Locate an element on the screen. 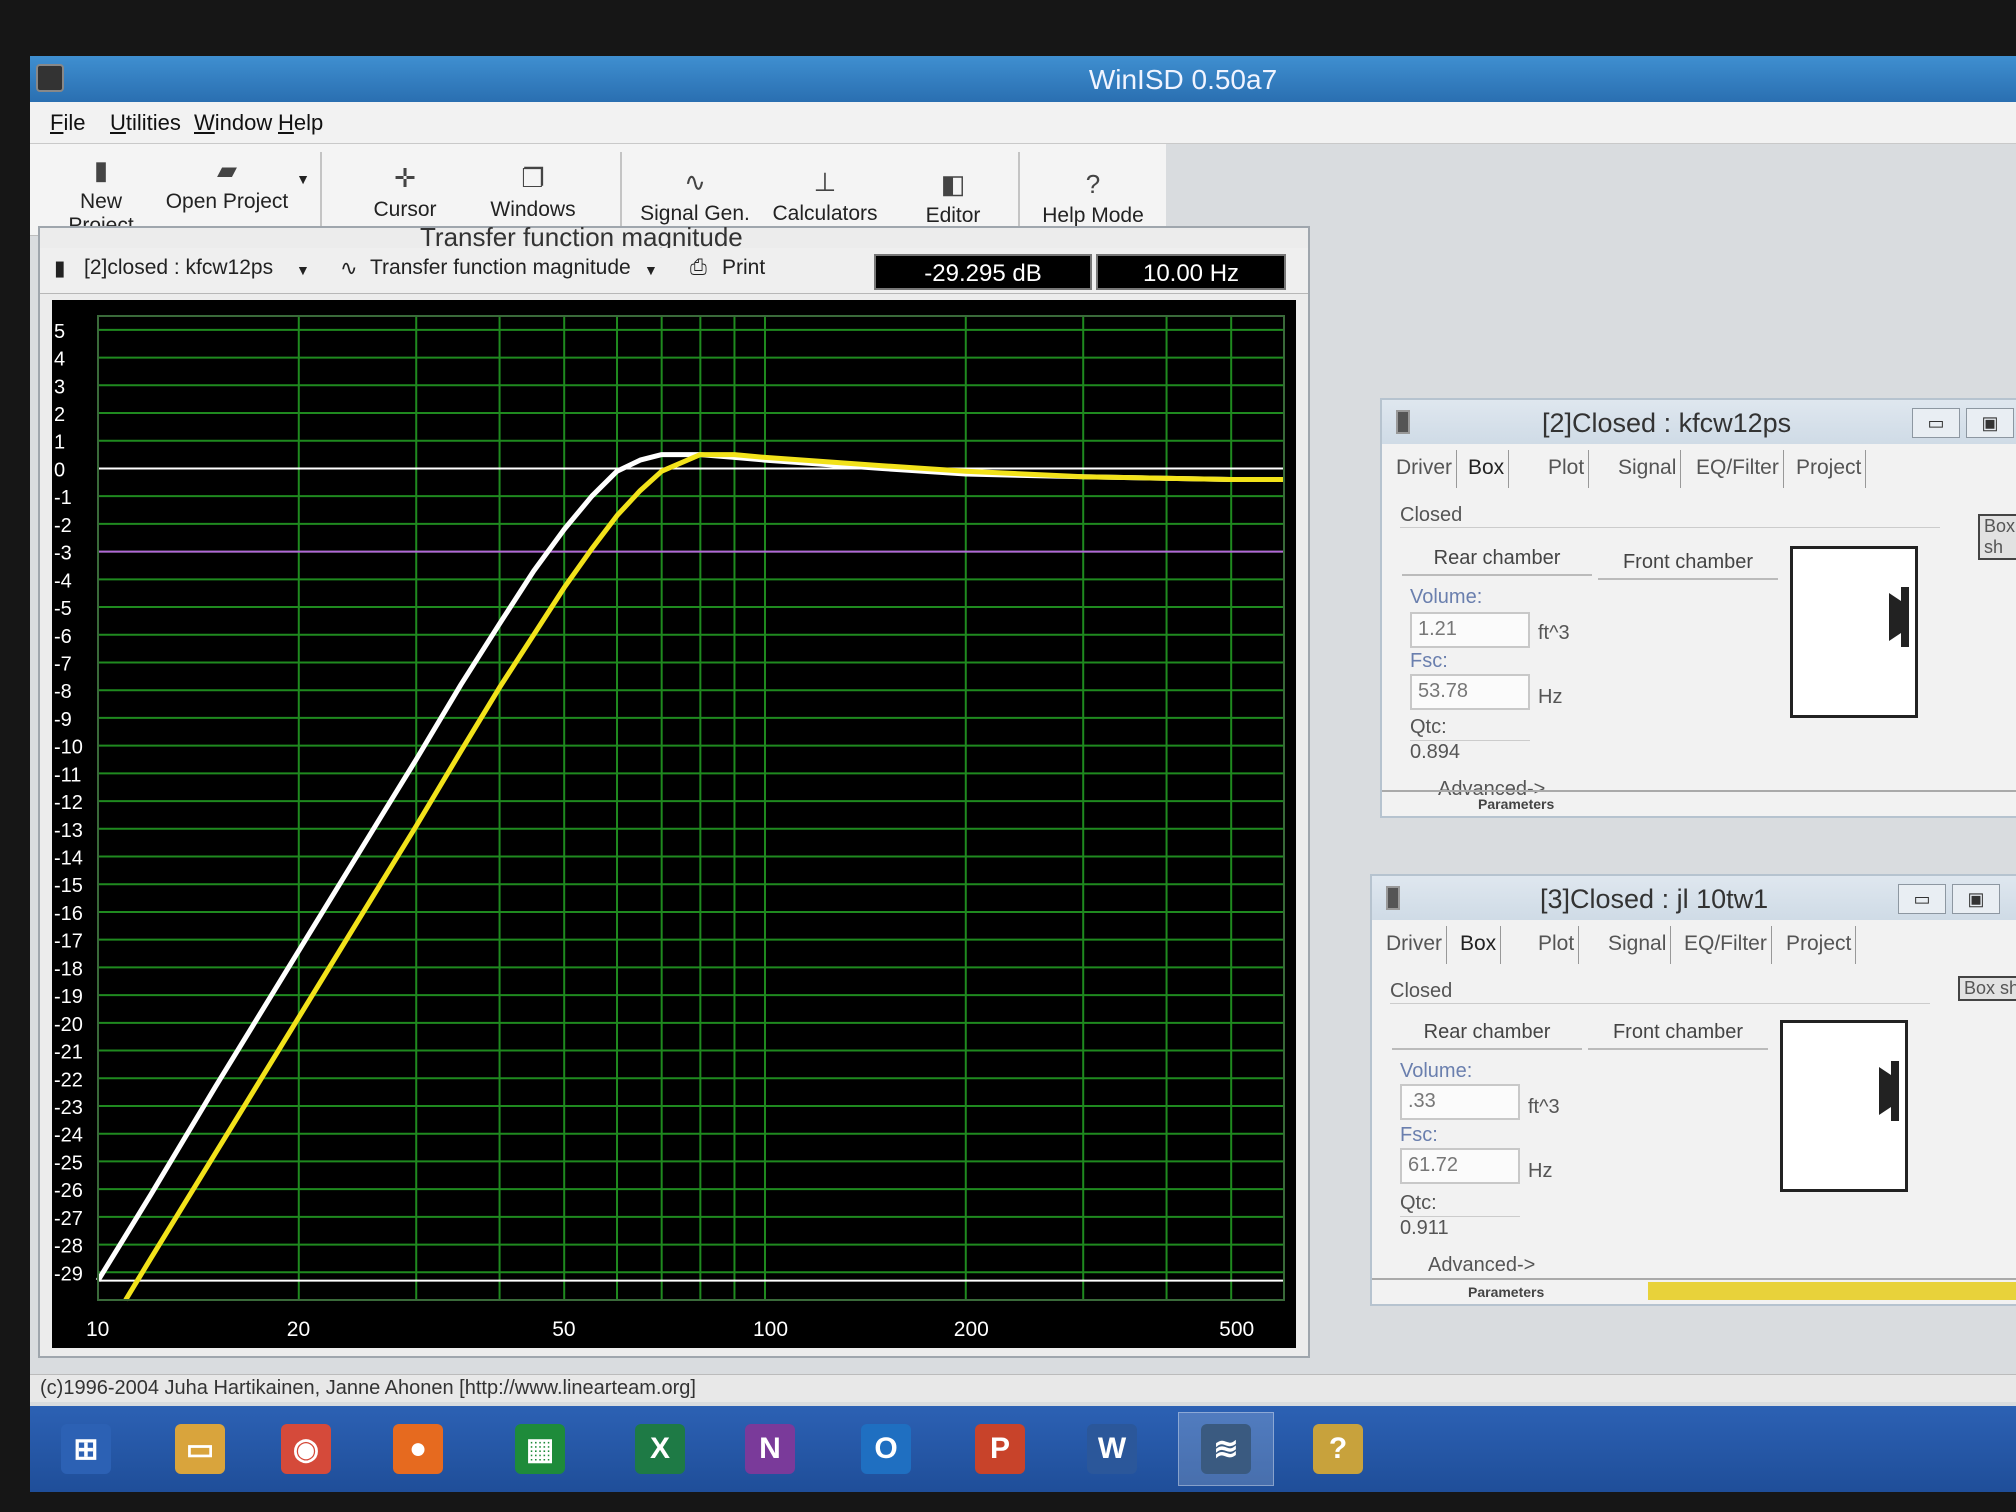 The image size is (2016, 1512). printer-icon: ⎙ is located at coordinates (698, 268).